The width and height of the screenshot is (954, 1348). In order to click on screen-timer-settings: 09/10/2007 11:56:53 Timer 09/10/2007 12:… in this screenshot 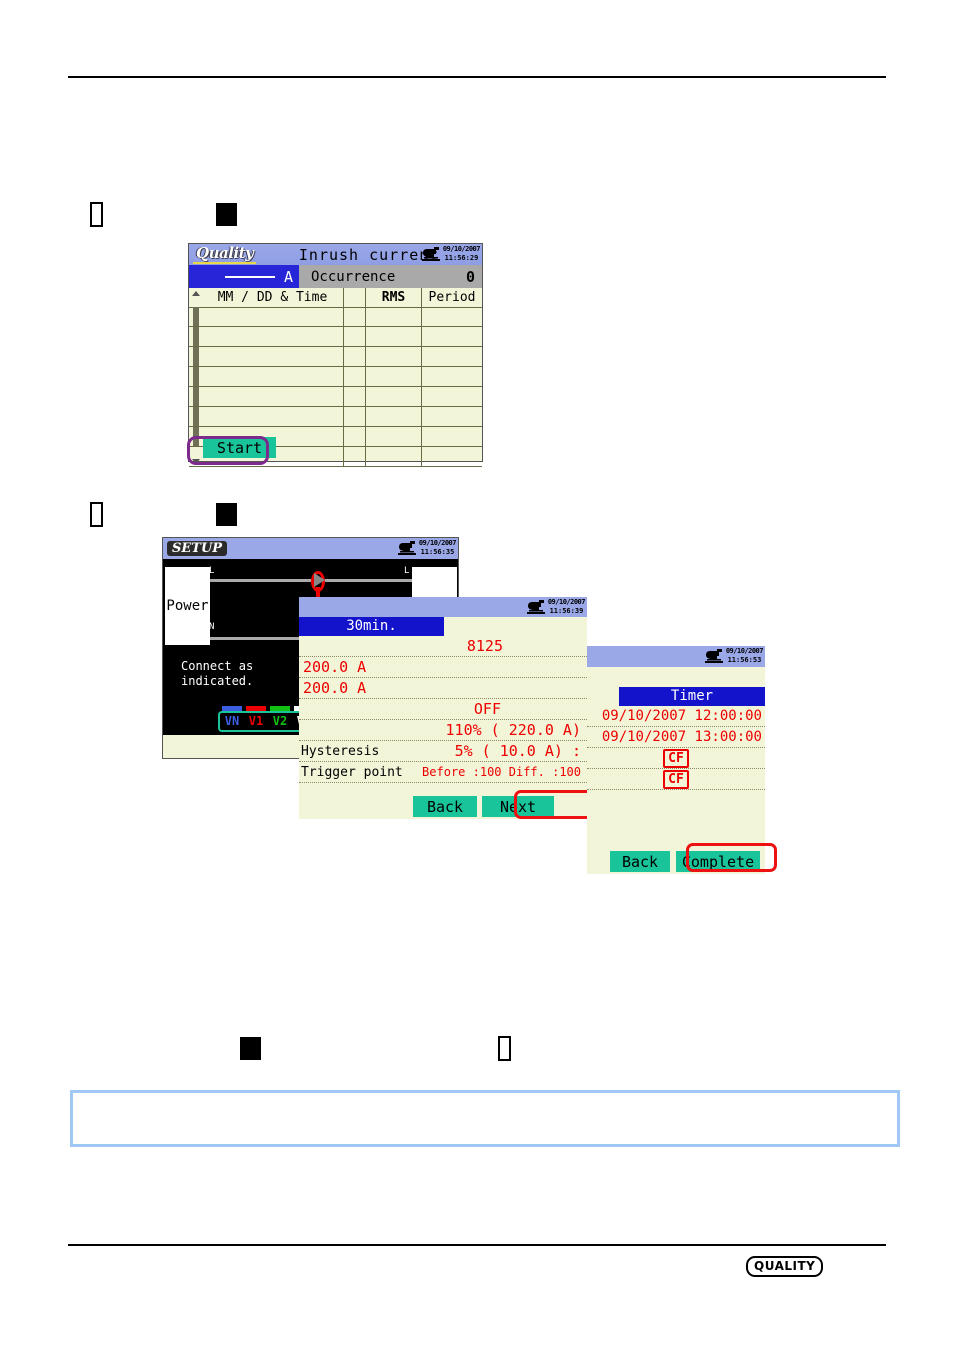, I will do `click(676, 760)`.